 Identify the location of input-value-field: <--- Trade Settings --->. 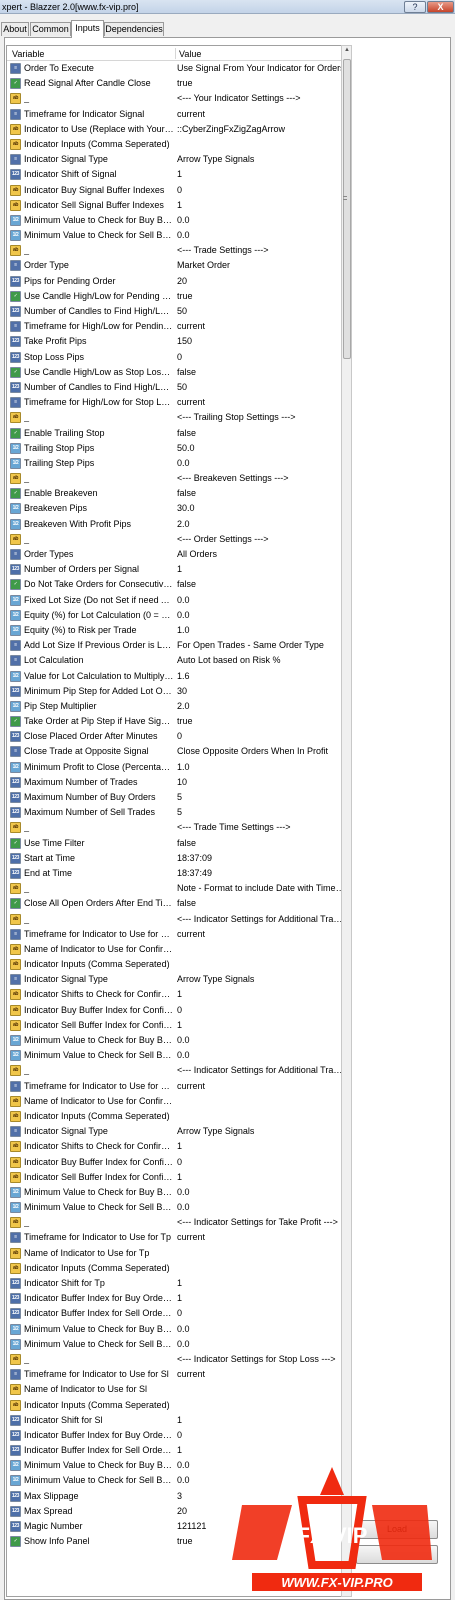
(261, 250).